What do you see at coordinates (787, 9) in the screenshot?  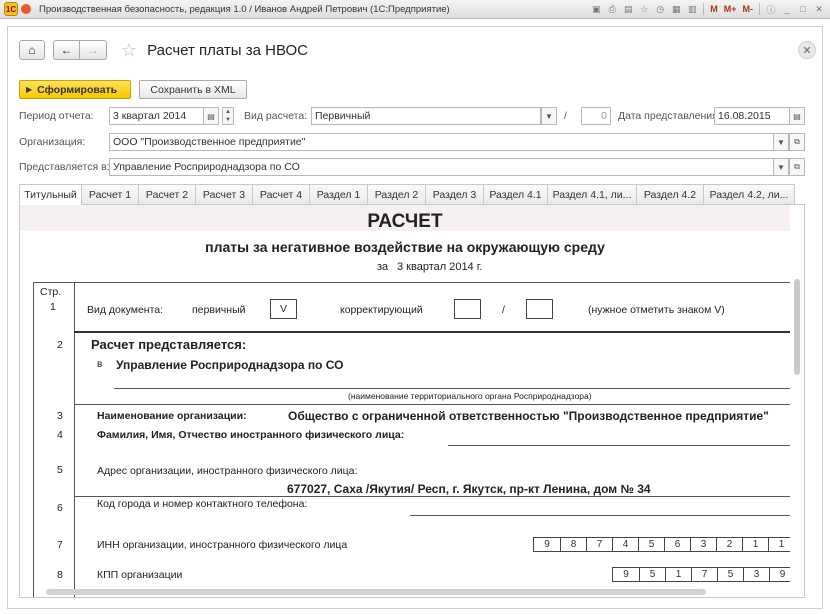 I see `minimize-icon: _` at bounding box center [787, 9].